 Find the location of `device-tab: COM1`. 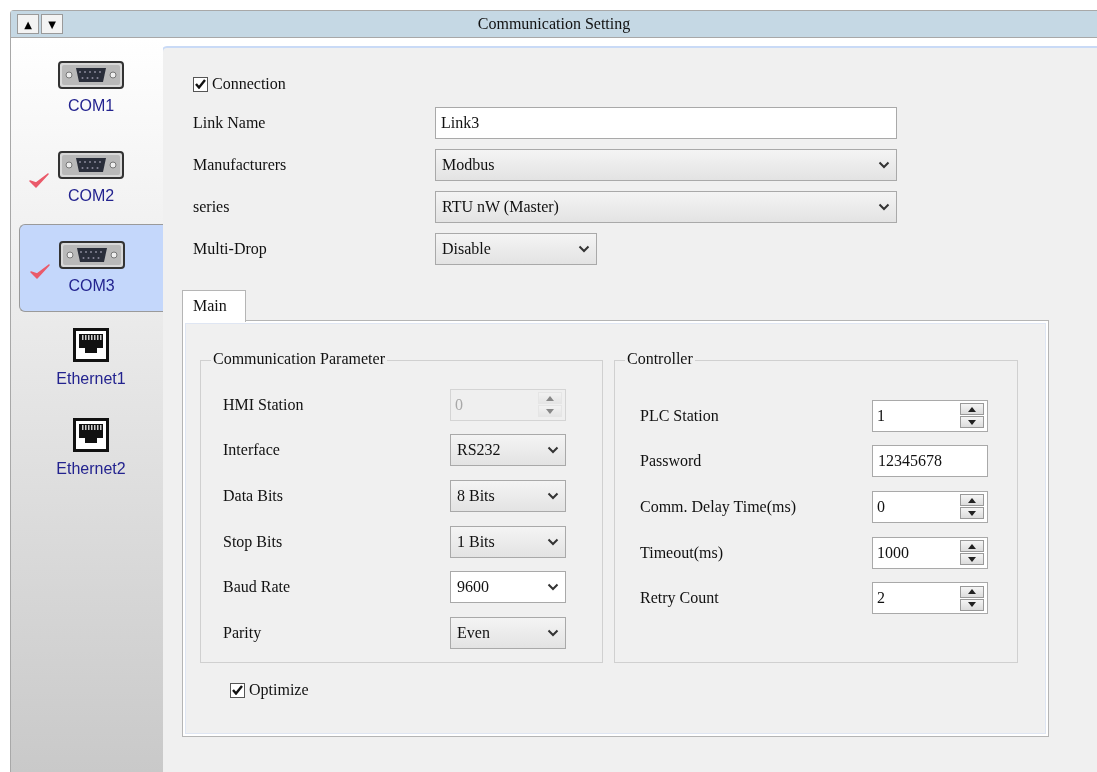

device-tab: COM1 is located at coordinates (91, 88).